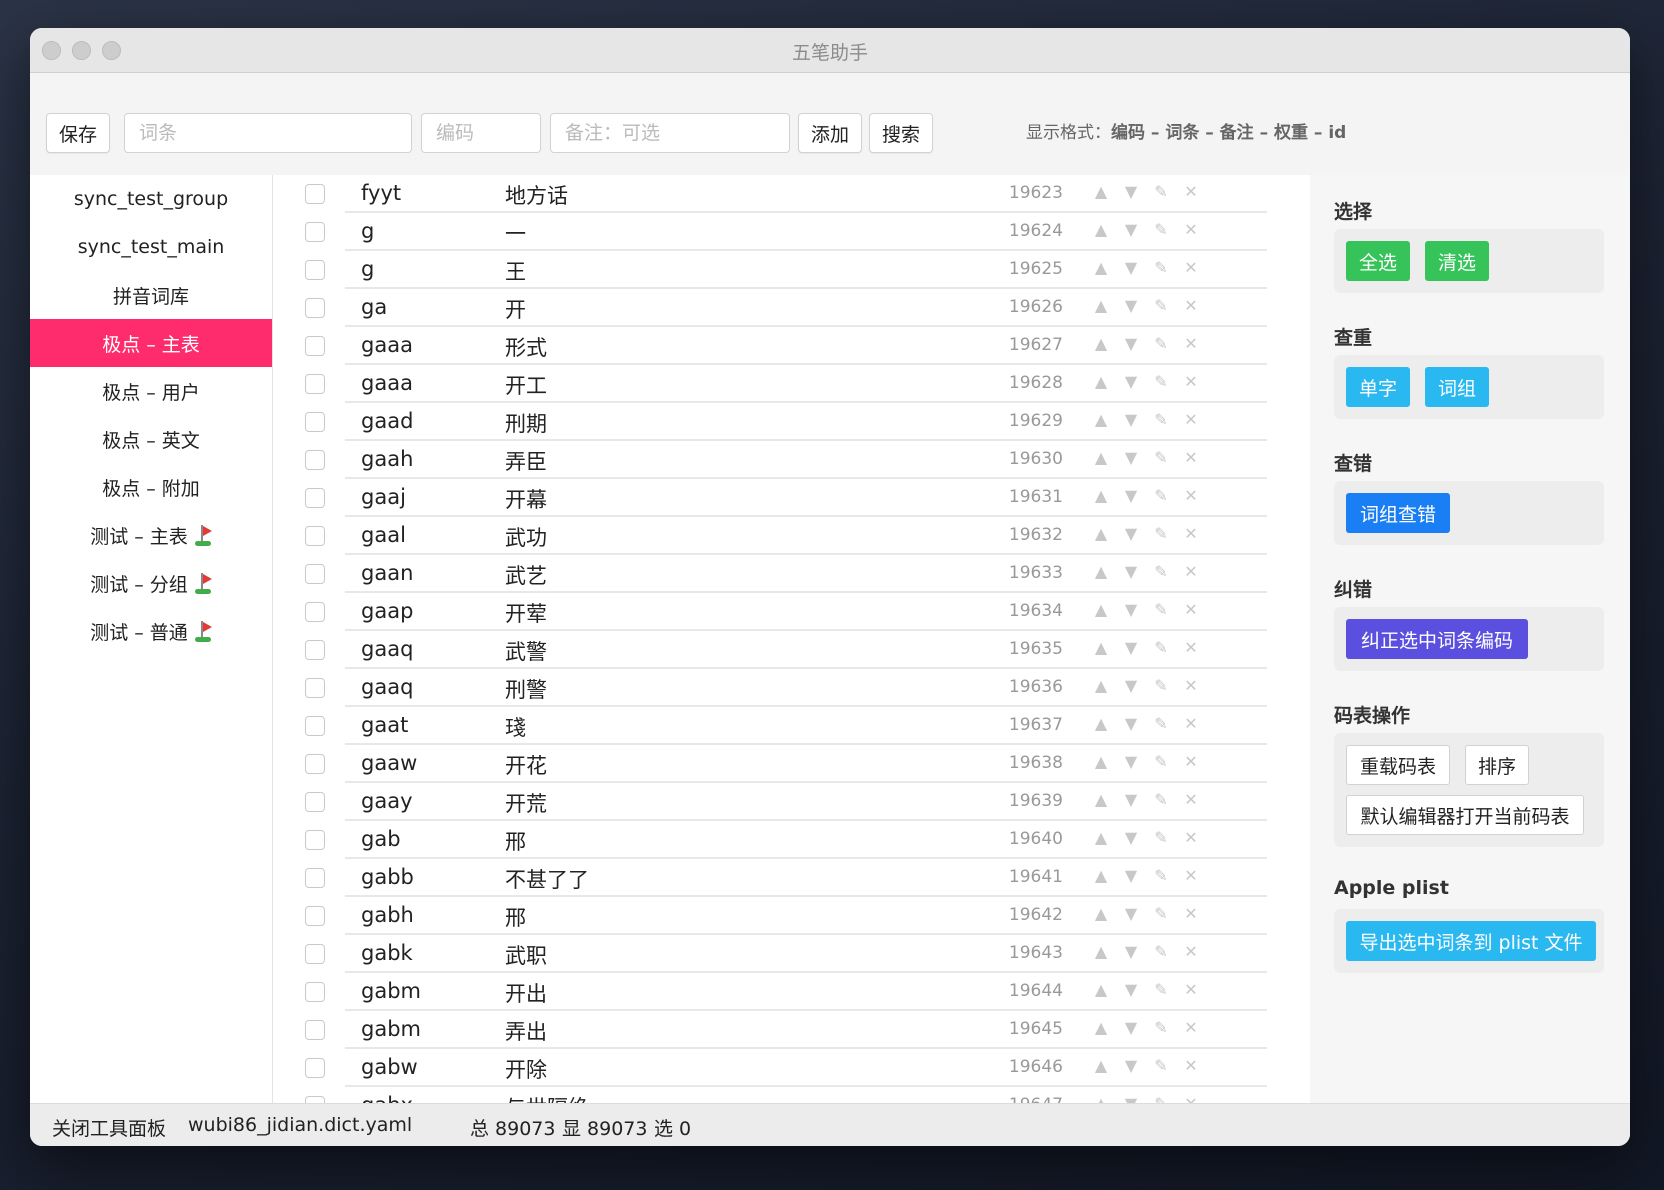 This screenshot has width=1664, height=1190. I want to click on sidebar-item: sync_test_main, so click(151, 247).